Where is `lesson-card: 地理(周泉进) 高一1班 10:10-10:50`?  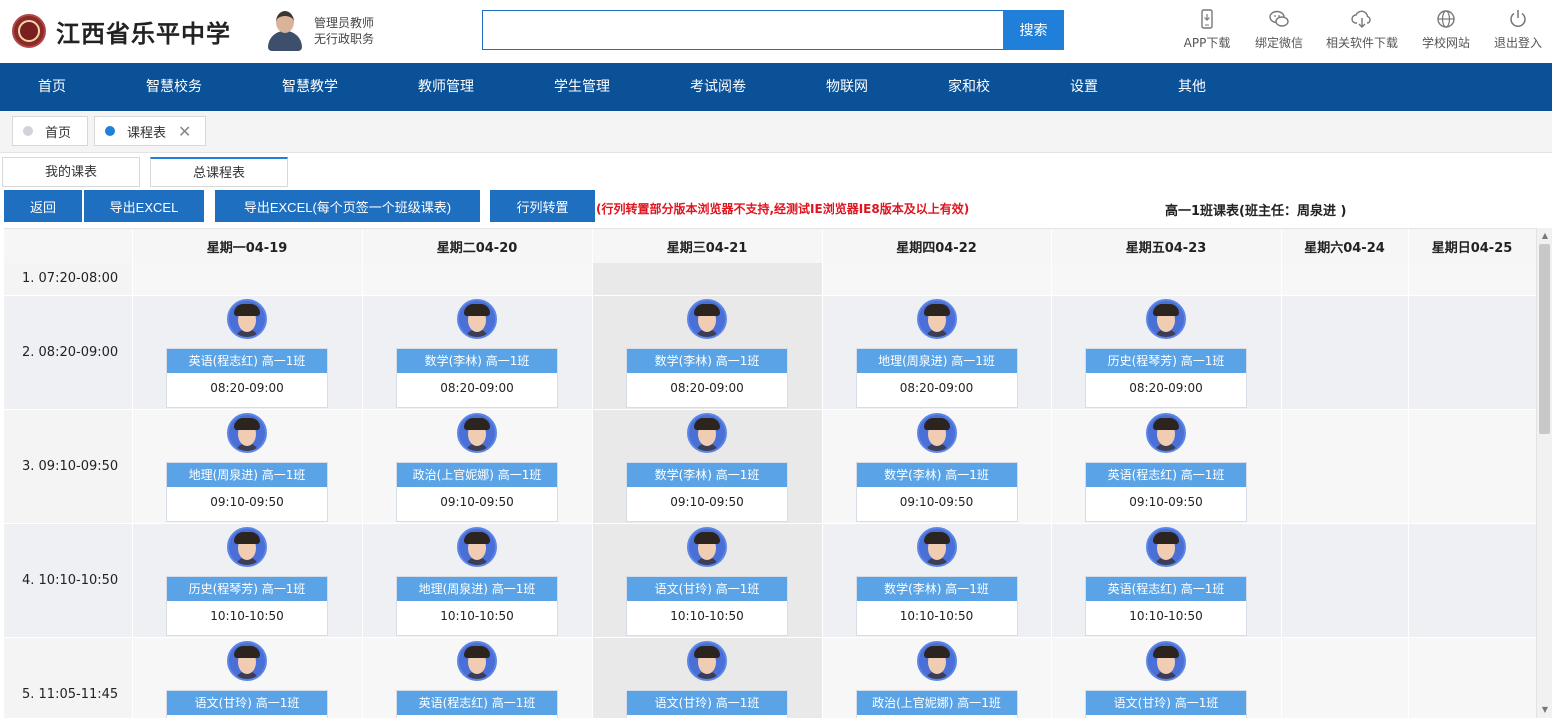 lesson-card: 地理(周泉进) 高一1班 10:10-10:50 is located at coordinates (477, 605).